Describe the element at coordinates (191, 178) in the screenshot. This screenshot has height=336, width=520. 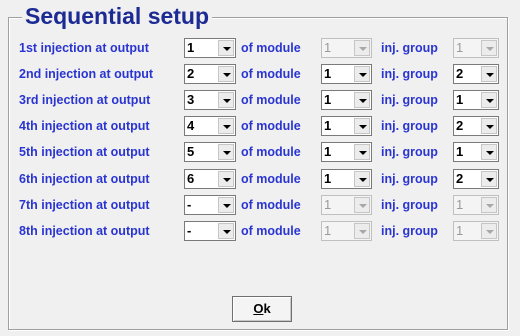
I see `output-value: 6` at that location.